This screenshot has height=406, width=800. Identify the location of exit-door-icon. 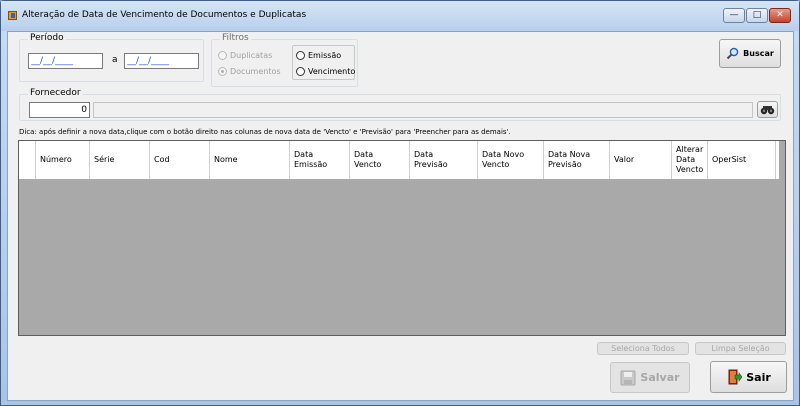
(735, 377).